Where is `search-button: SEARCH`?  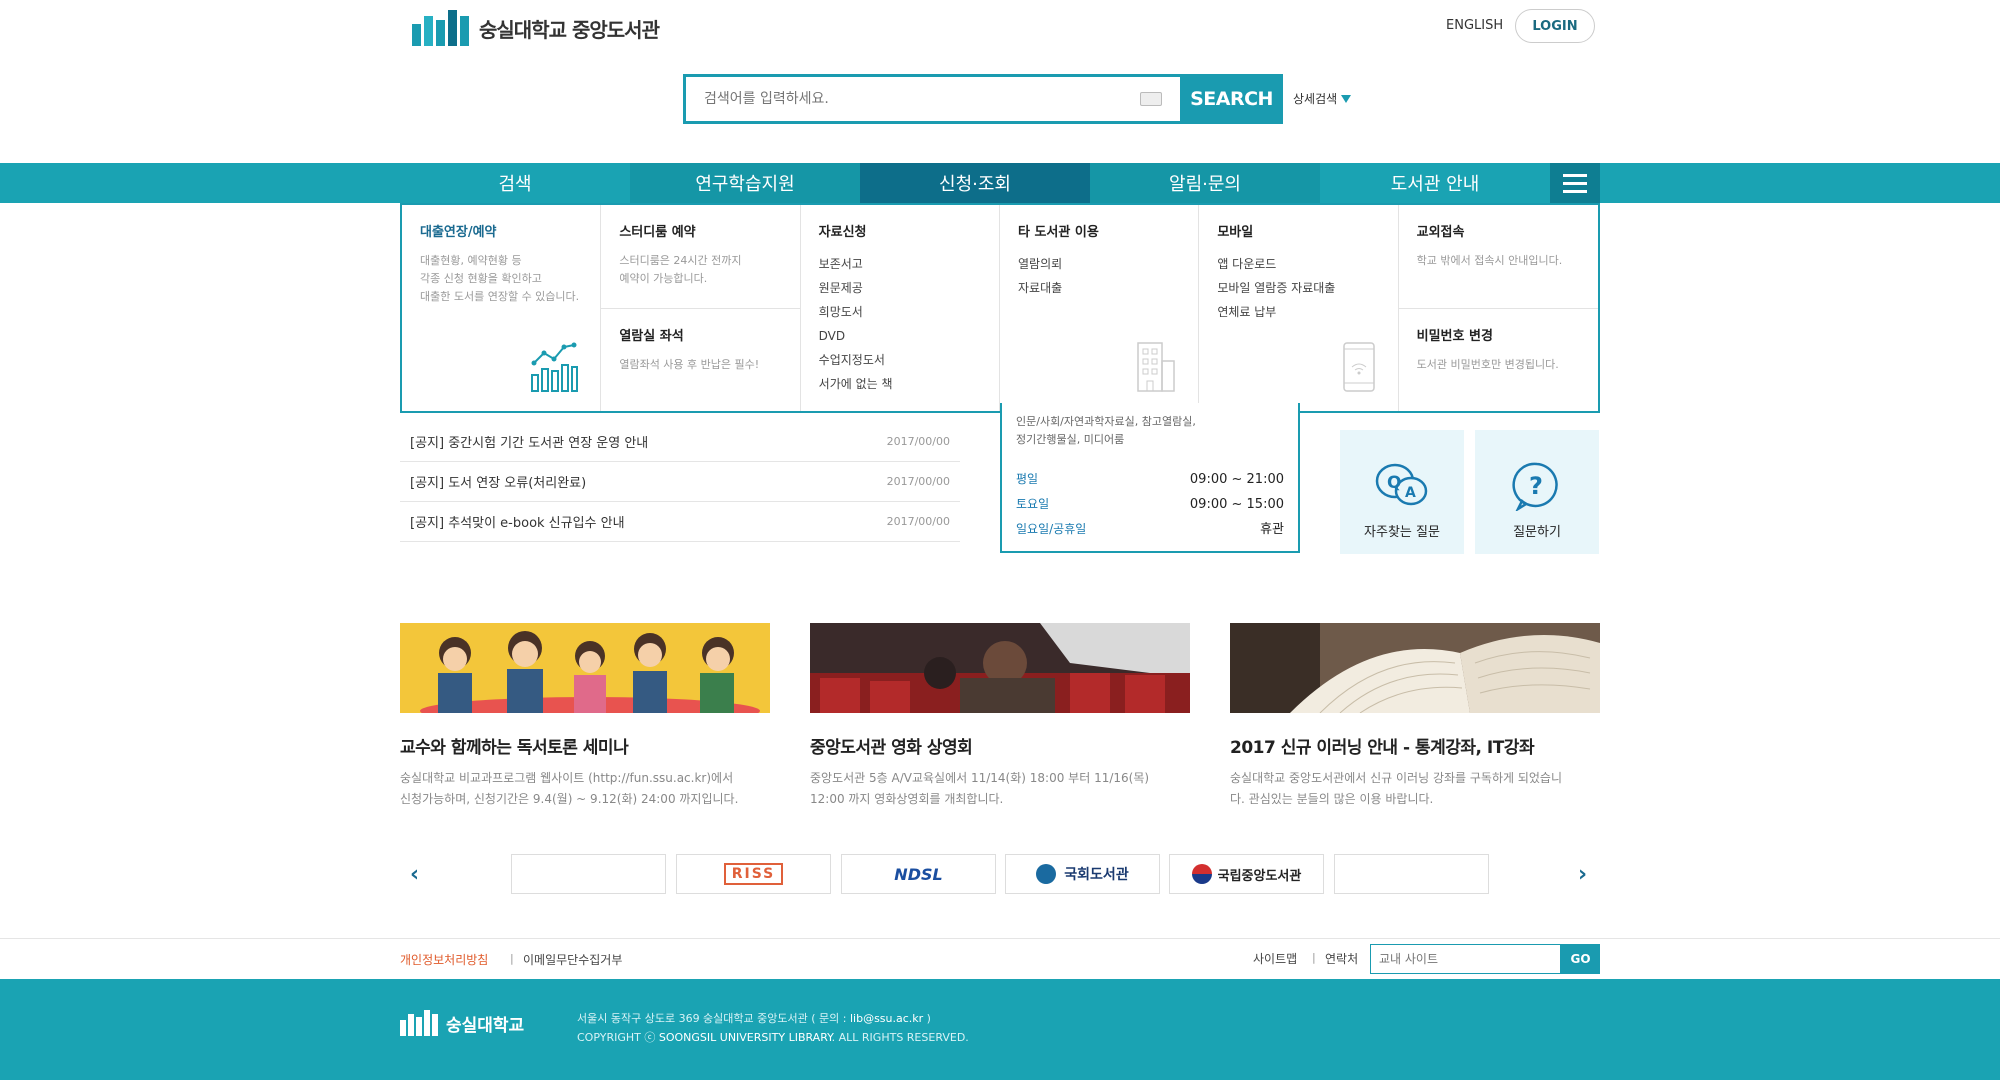
search-button: SEARCH is located at coordinates (1231, 99).